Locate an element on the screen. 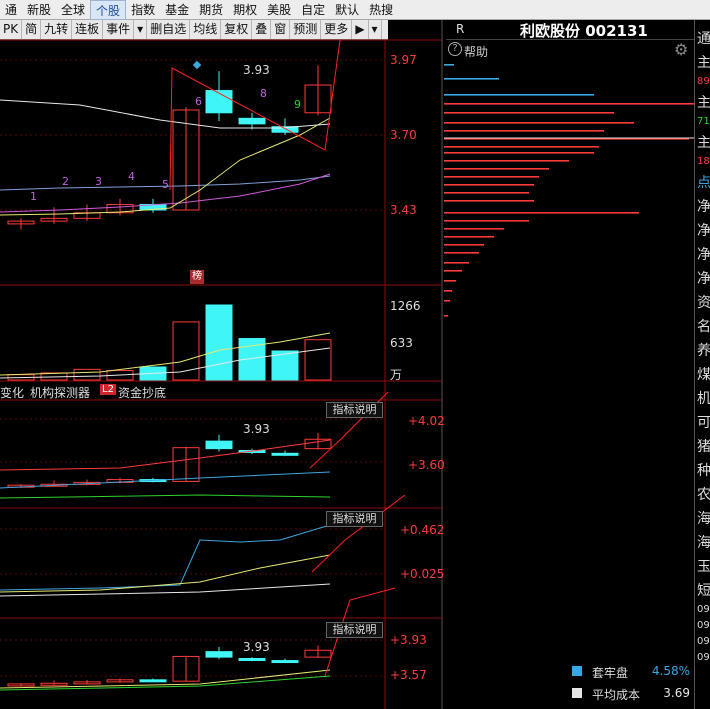 The height and width of the screenshot is (709, 710). wave-label: 6 is located at coordinates (198, 101).